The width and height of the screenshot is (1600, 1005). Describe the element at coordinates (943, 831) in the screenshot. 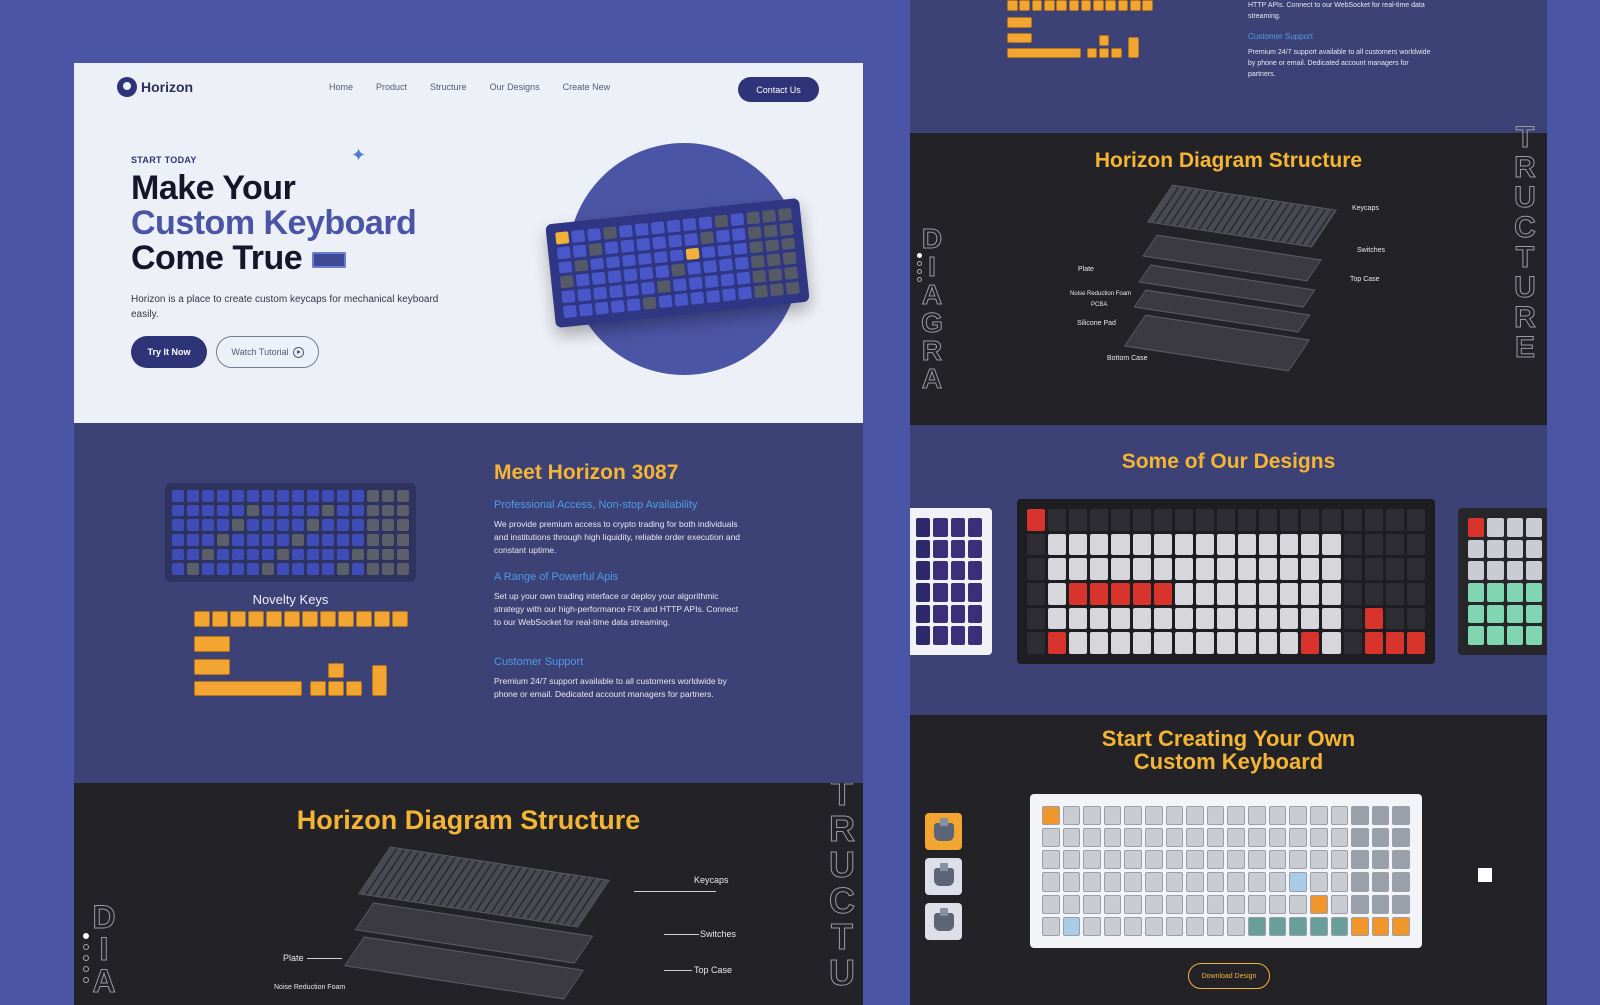

I see `switch-option-yellow` at that location.